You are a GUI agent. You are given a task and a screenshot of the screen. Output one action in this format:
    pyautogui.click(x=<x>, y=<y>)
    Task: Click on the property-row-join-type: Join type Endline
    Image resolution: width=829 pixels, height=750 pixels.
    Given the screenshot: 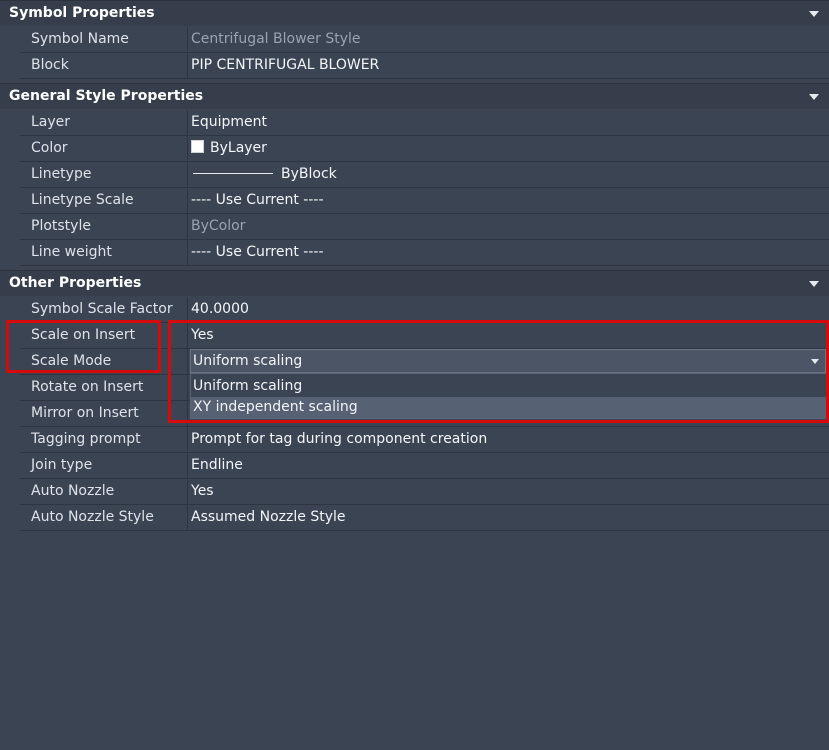 What is the action you would take?
    pyautogui.click(x=424, y=466)
    